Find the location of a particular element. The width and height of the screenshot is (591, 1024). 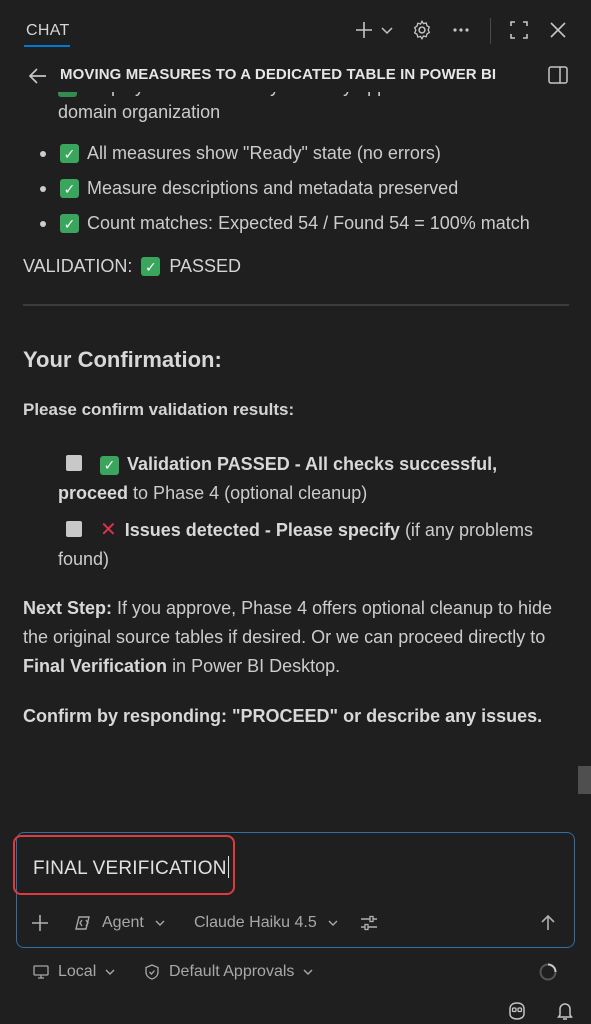

validation-label: VALIDATION: is located at coordinates (78, 266).